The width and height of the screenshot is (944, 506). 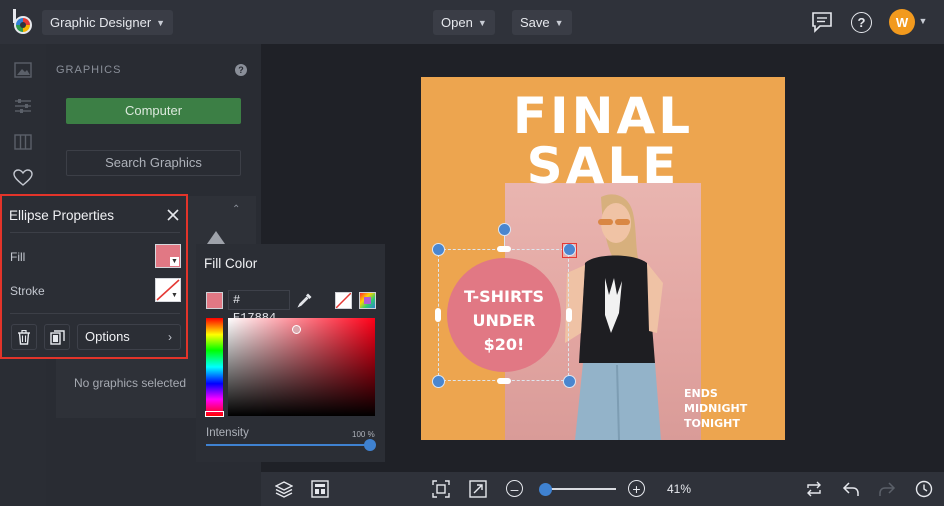 What do you see at coordinates (514, 488) in the screenshot?
I see `zoom-out-icon: –` at bounding box center [514, 488].